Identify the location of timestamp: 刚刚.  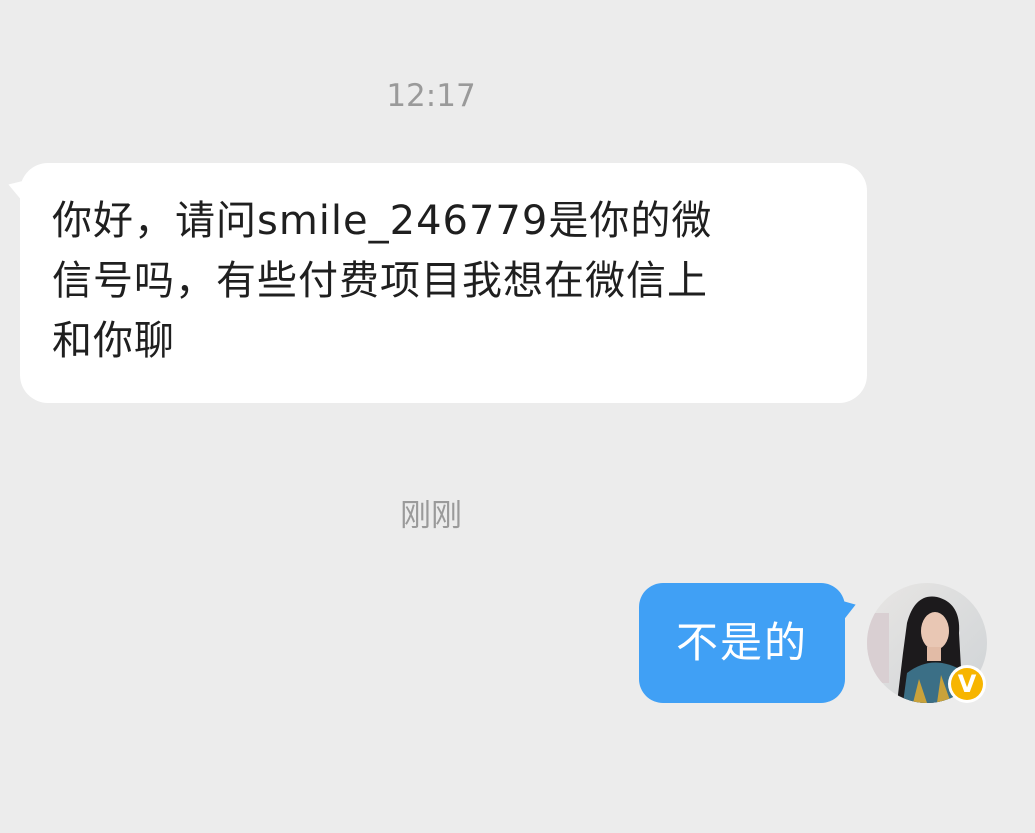
(431, 516).